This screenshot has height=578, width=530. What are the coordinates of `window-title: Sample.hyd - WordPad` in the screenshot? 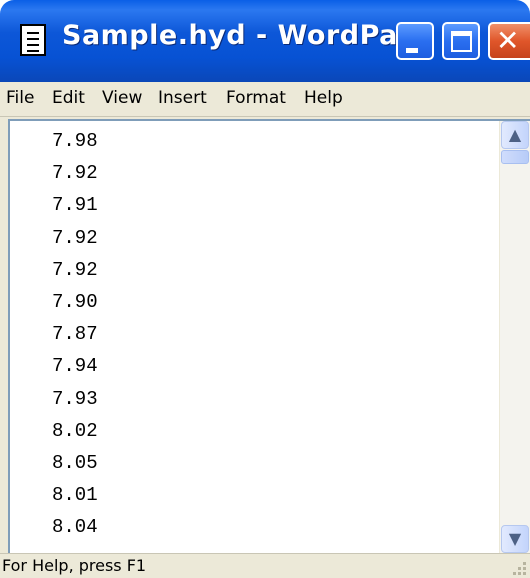 It's located at (240, 35).